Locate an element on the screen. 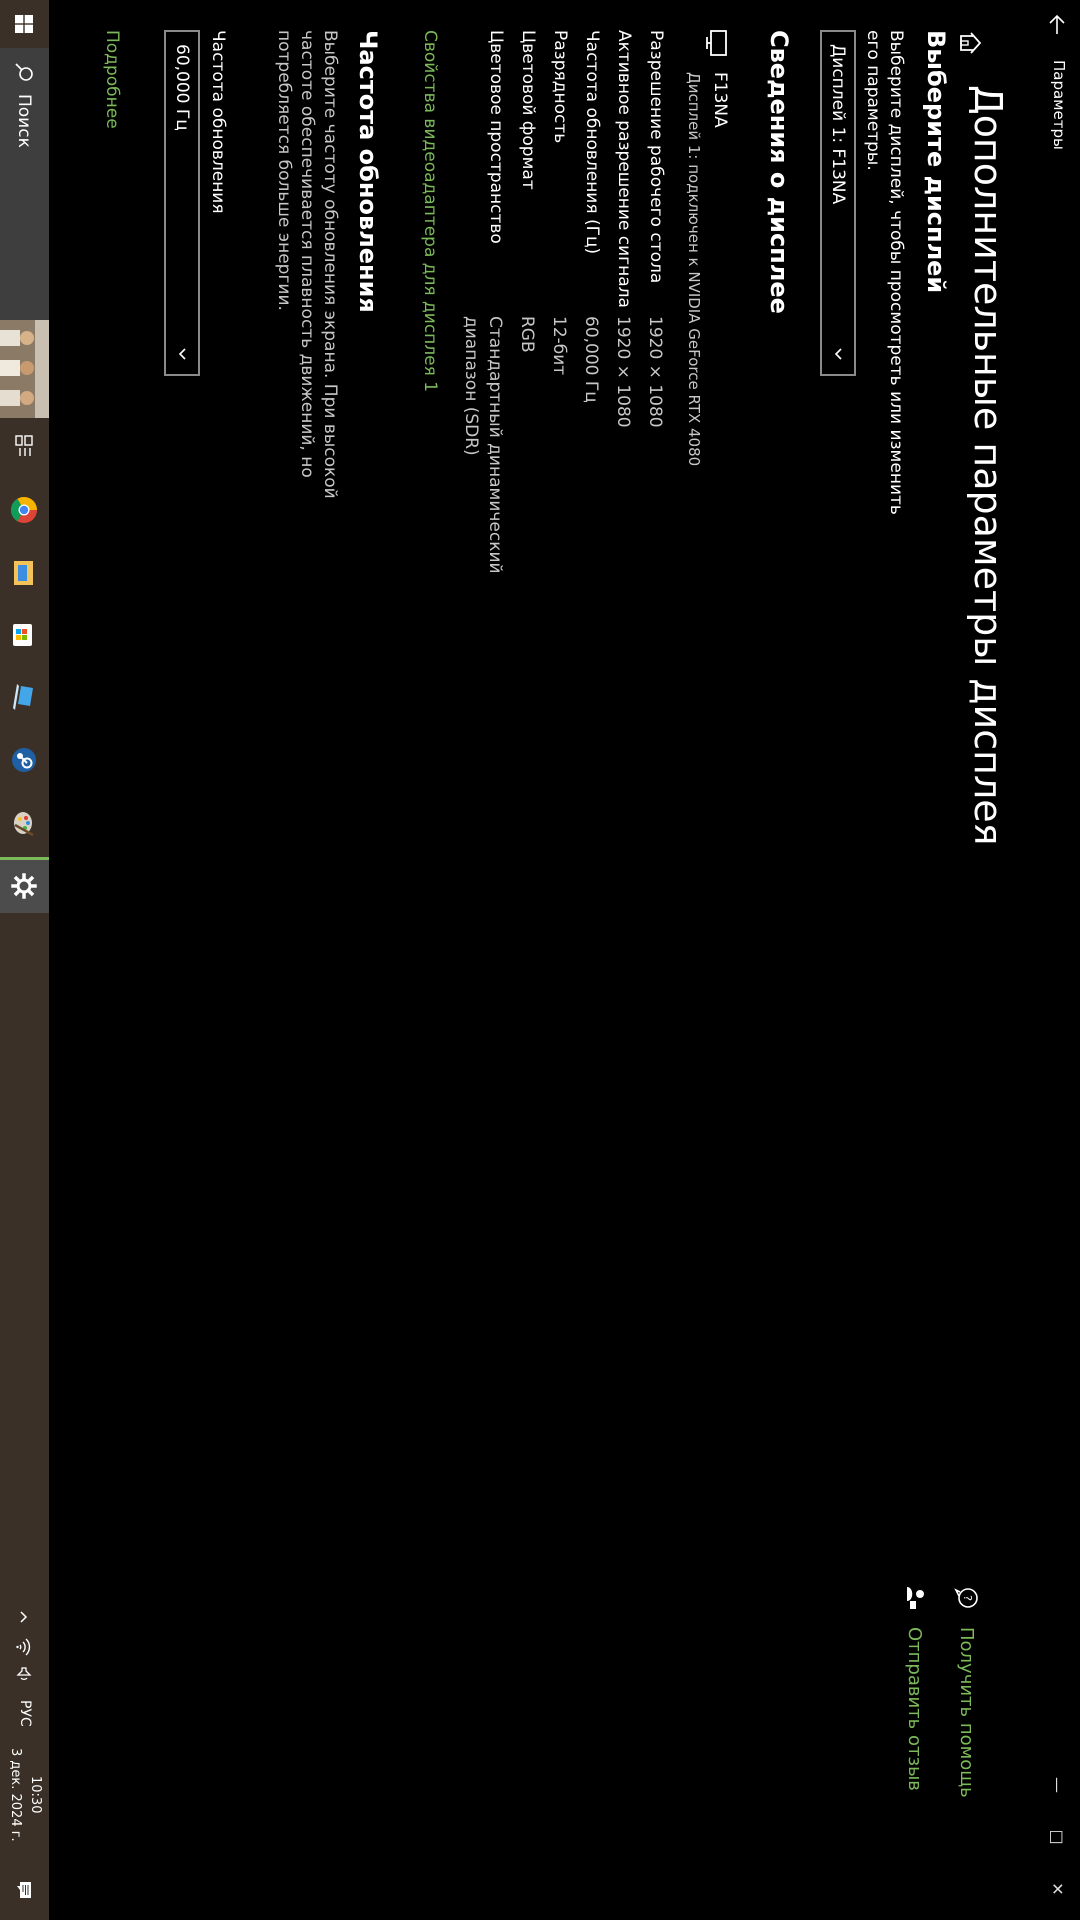 The width and height of the screenshot is (1080, 1920). title-bar: Параметры — □ ✕ is located at coordinates (1058, 960).